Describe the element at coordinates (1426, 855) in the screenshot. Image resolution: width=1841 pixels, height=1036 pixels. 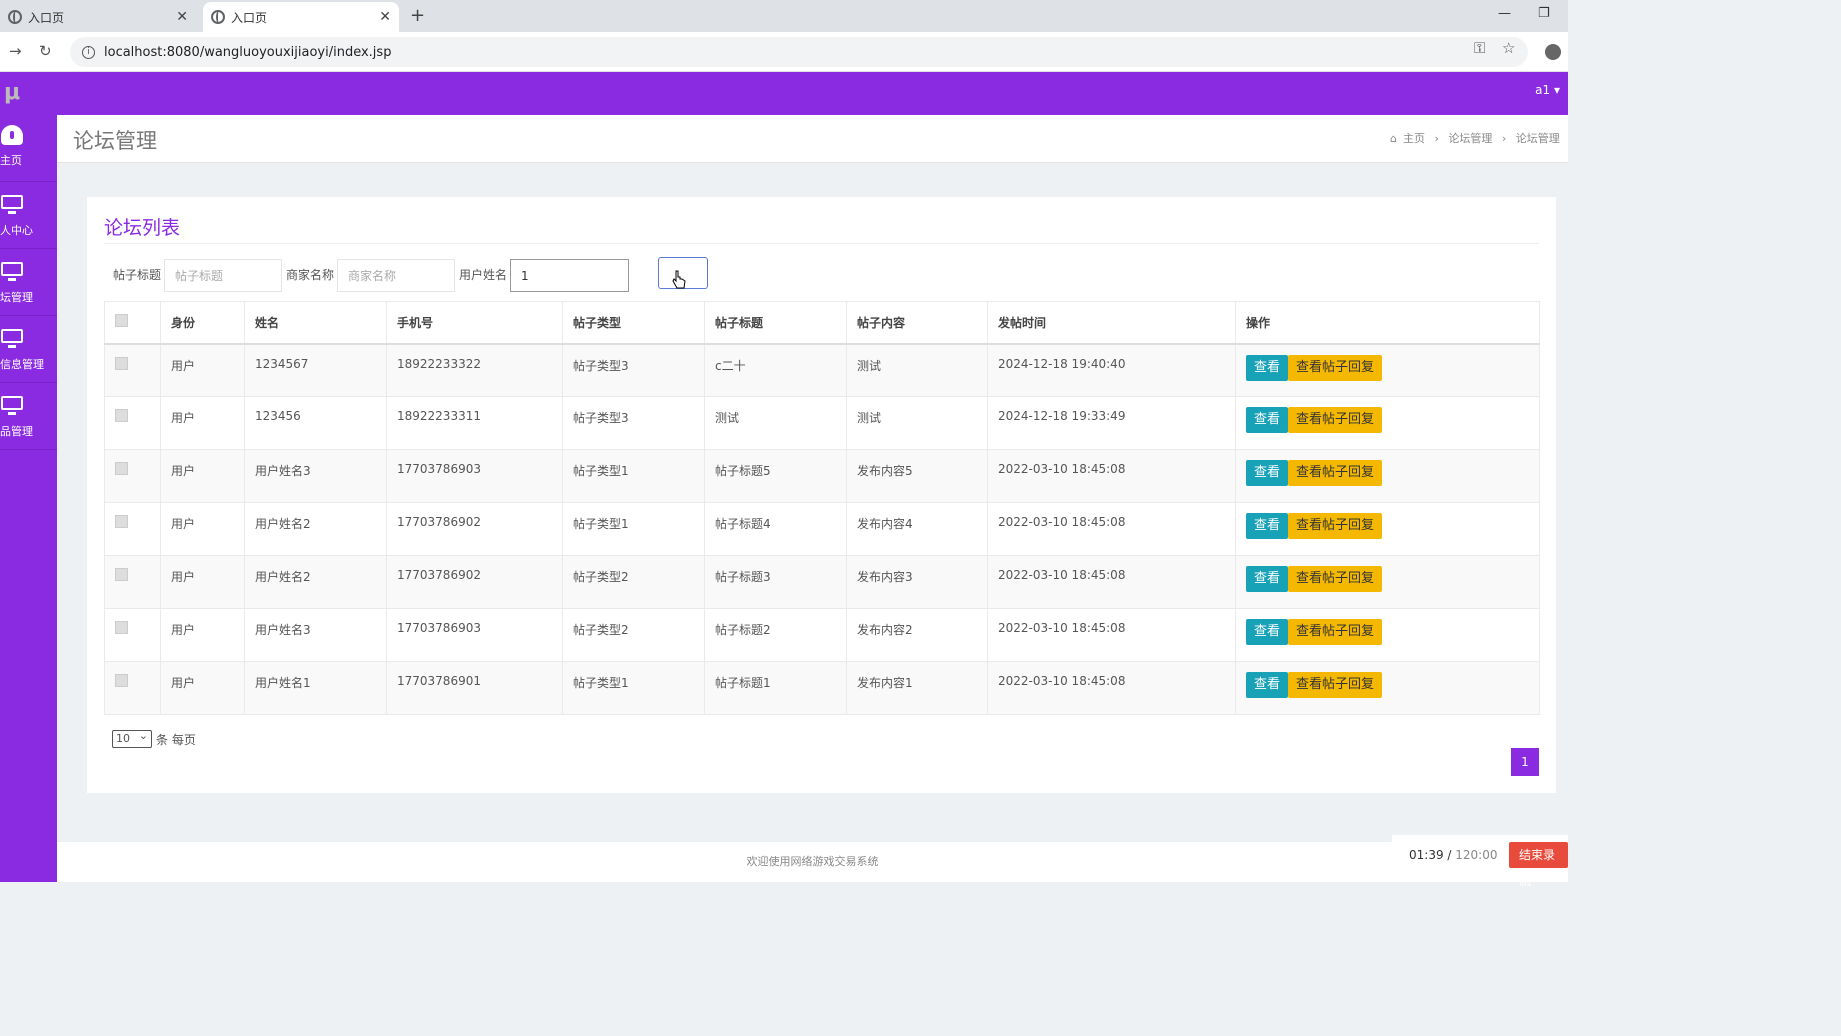
I see `recording-elapsed: 01:39` at that location.